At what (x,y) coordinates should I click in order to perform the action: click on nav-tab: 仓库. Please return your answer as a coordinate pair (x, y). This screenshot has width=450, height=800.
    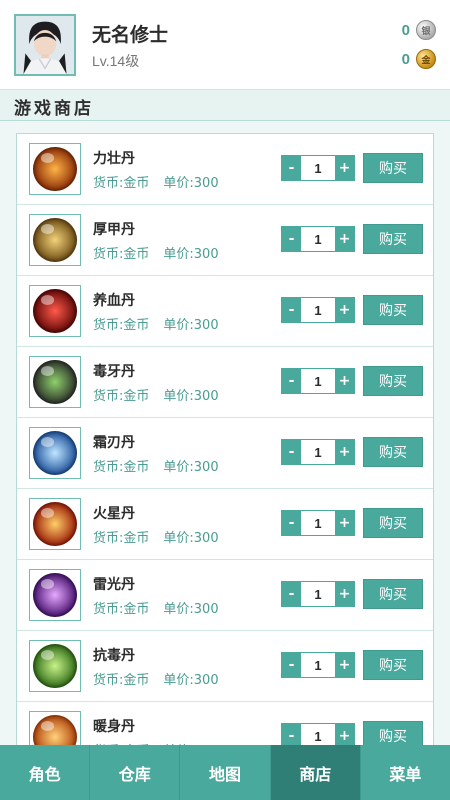
    Looking at the image, I should click on (135, 772).